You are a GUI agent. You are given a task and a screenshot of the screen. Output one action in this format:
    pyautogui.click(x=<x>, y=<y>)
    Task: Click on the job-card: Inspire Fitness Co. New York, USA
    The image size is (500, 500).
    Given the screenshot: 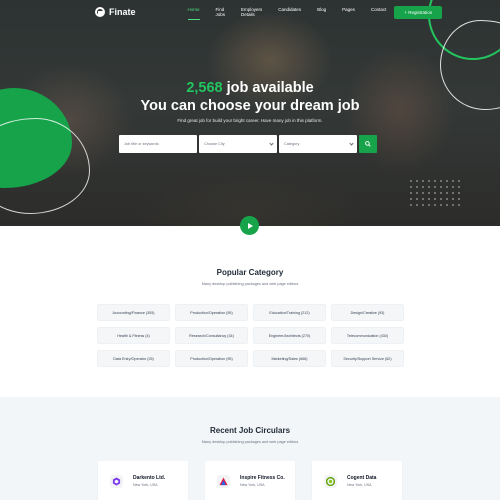 What is the action you would take?
    pyautogui.click(x=250, y=480)
    